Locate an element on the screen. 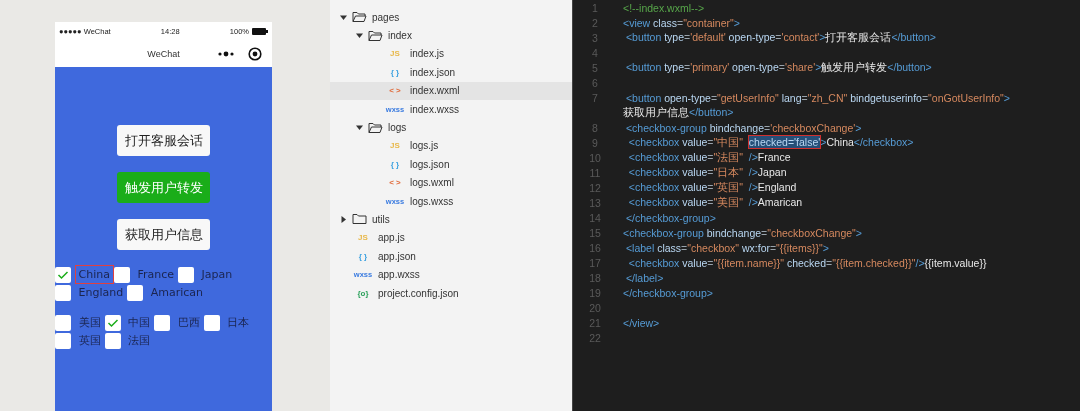  checkbox-label: China is located at coordinates (94, 274).